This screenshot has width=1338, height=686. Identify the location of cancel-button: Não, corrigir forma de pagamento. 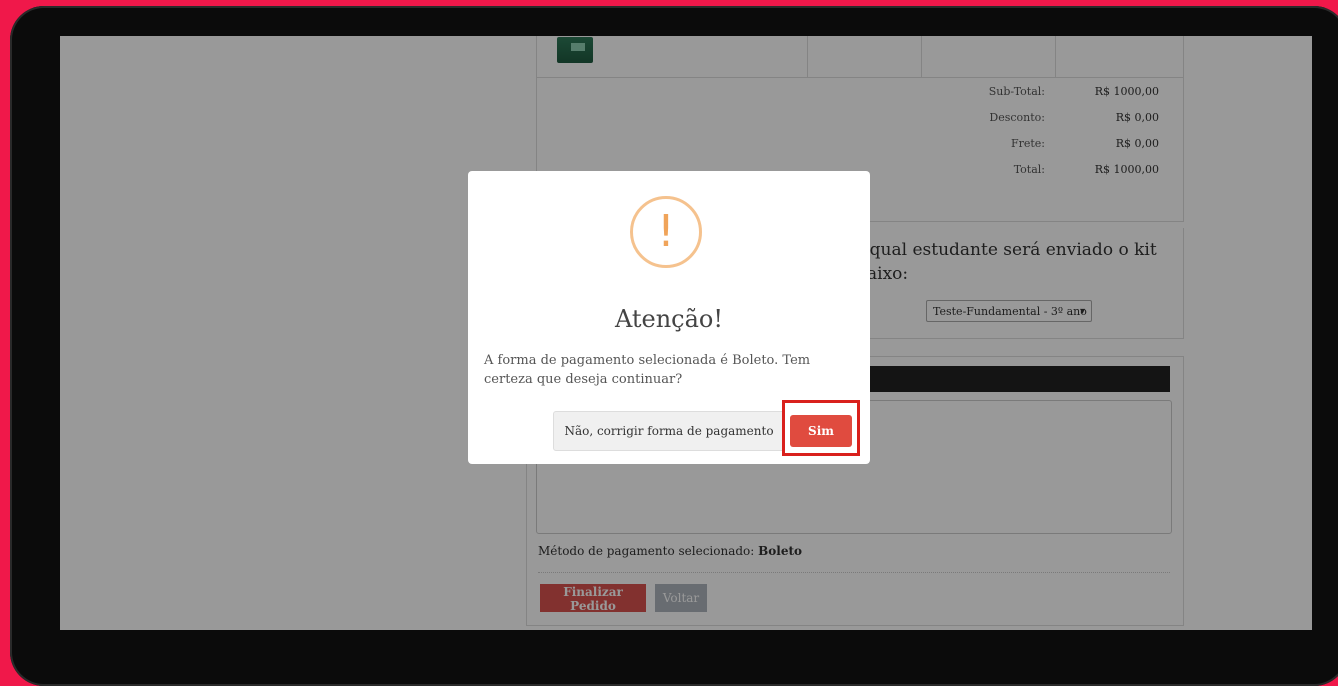
(669, 431).